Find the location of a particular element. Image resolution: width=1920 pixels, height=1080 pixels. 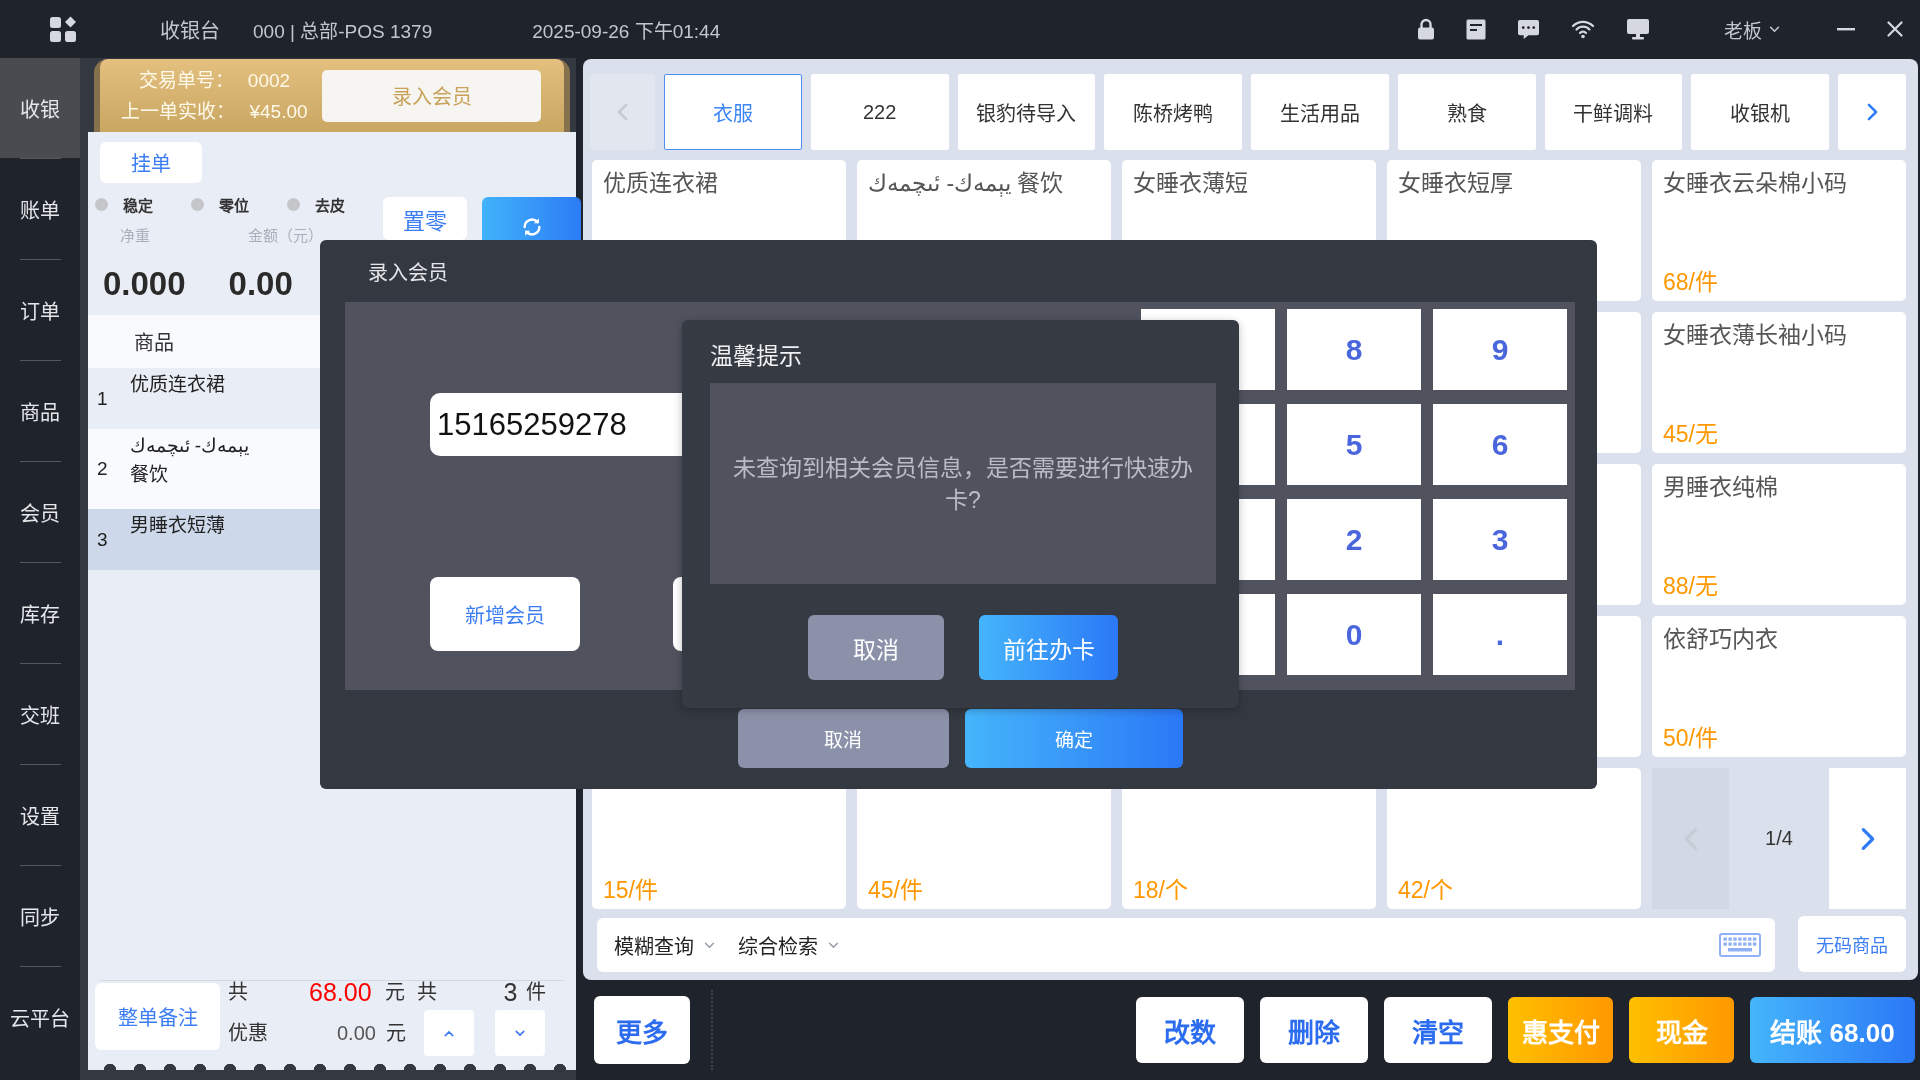

product-name: 男睡衣短薄 is located at coordinates (177, 526).